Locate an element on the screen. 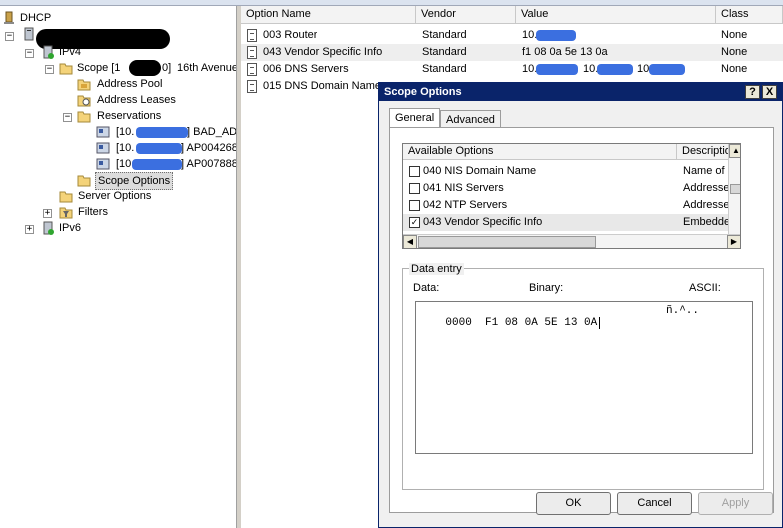  option-value: f1 08 0a 5e 13 0a is located at coordinates (565, 52).